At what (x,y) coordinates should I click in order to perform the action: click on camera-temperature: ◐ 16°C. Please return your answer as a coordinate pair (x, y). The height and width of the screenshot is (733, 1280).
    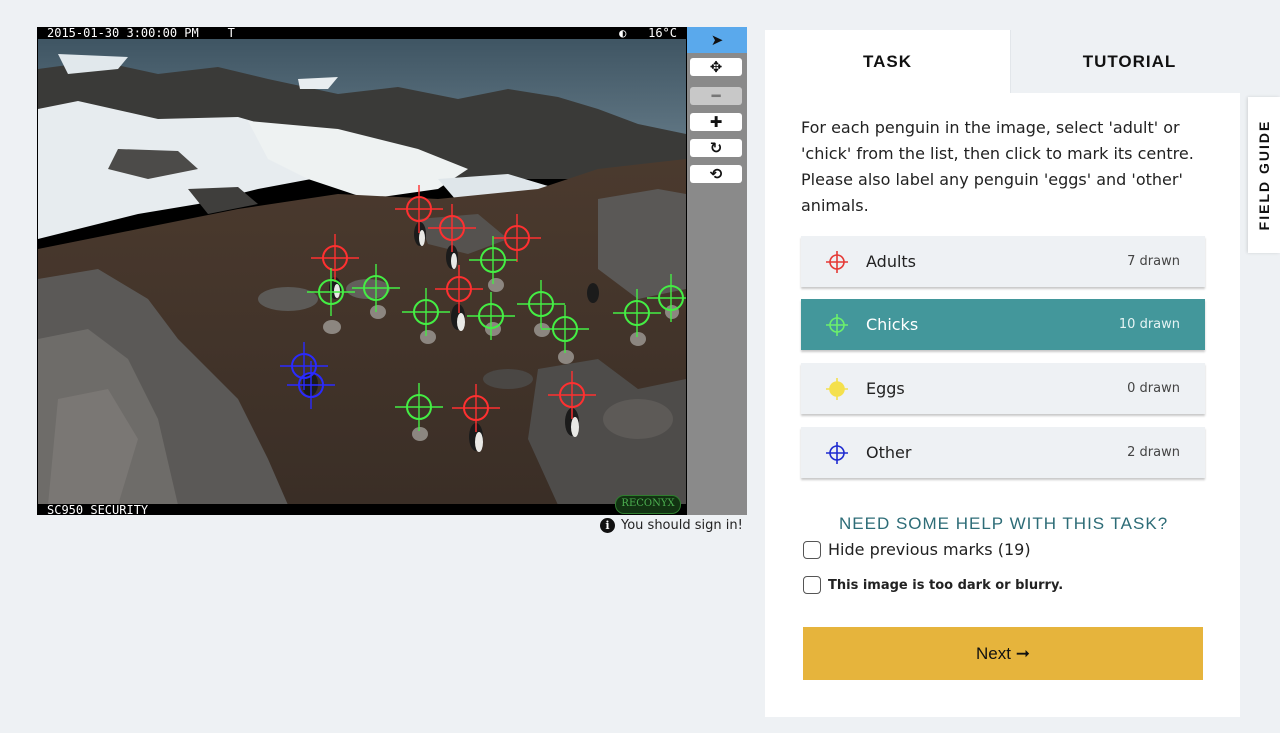
    Looking at the image, I should click on (648, 33).